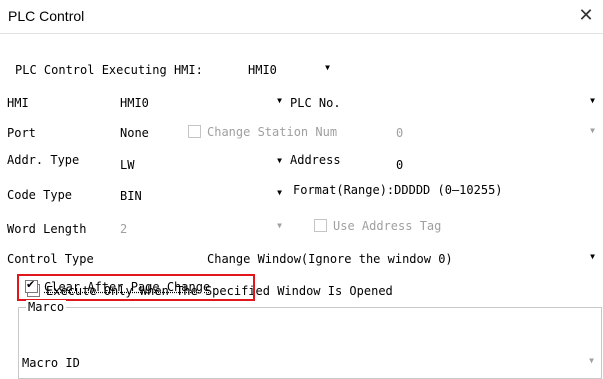 Image resolution: width=603 pixels, height=379 pixels. I want to click on word-length-value: 2, so click(124, 229).